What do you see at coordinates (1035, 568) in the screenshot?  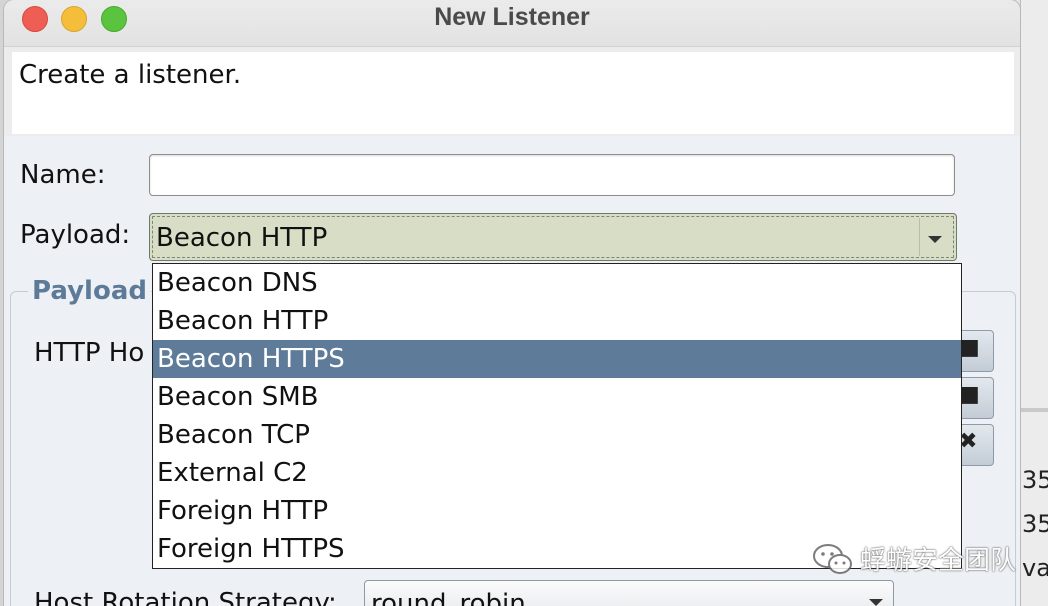 I see `background-text-fragment: va` at bounding box center [1035, 568].